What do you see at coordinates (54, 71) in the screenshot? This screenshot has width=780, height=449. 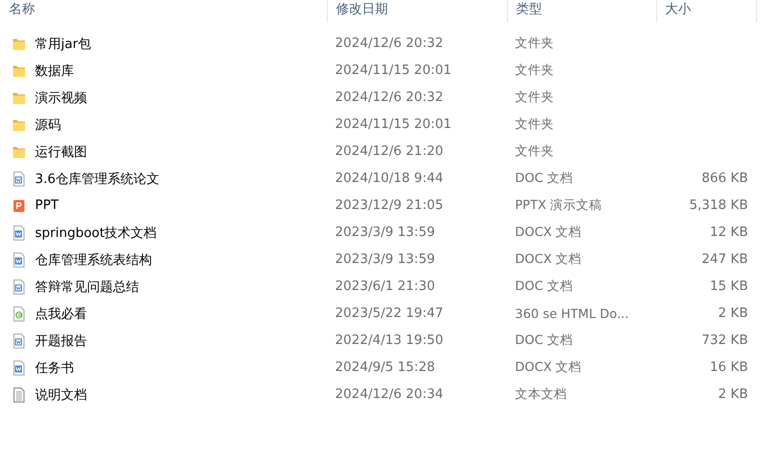 I see `file-name: 数据库` at bounding box center [54, 71].